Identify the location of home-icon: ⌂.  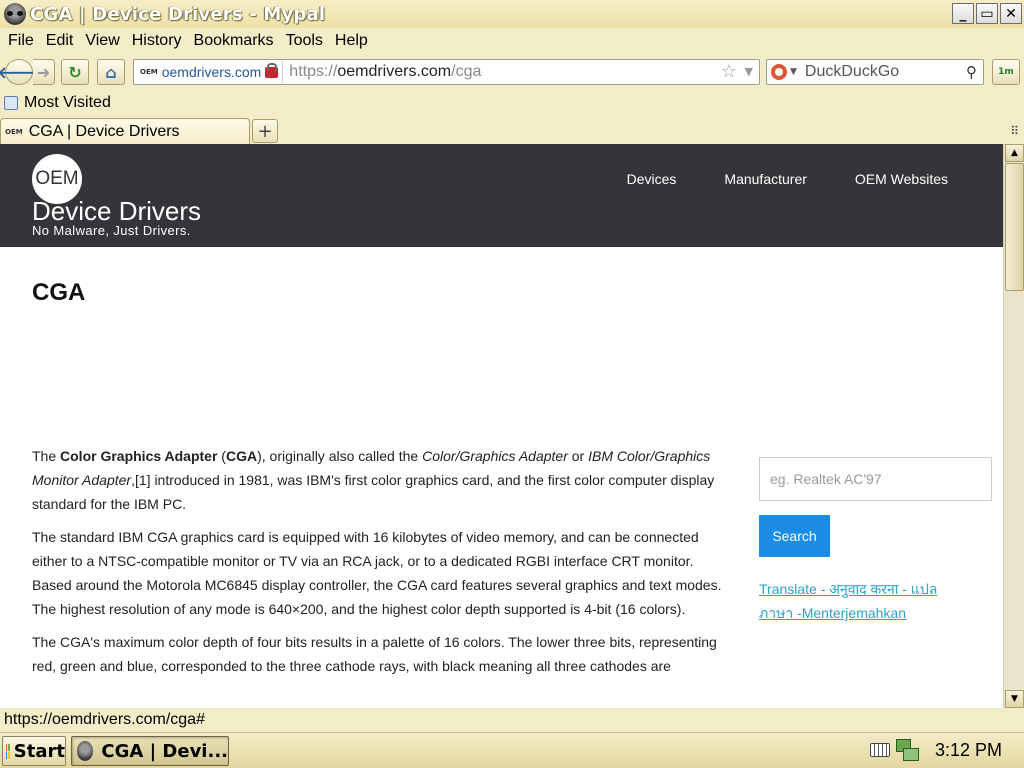
(111, 72).